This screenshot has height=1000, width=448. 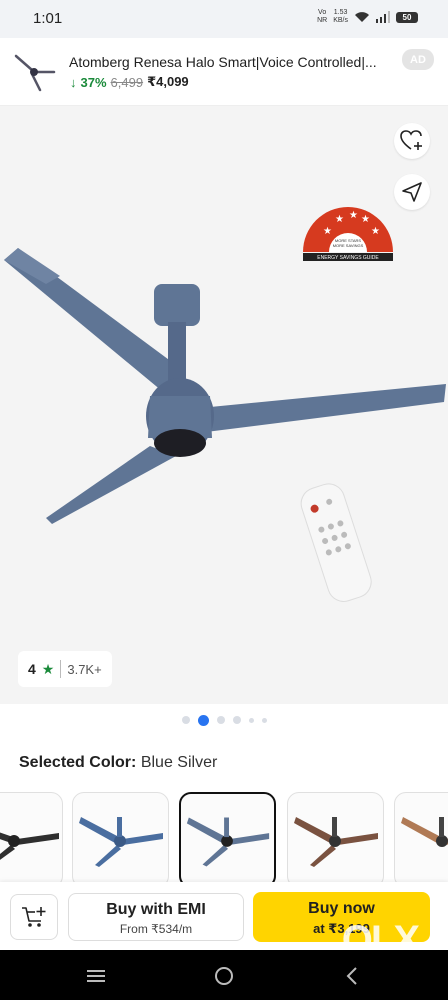 What do you see at coordinates (407, 17) in the screenshot?
I see `battery-icon: 50` at bounding box center [407, 17].